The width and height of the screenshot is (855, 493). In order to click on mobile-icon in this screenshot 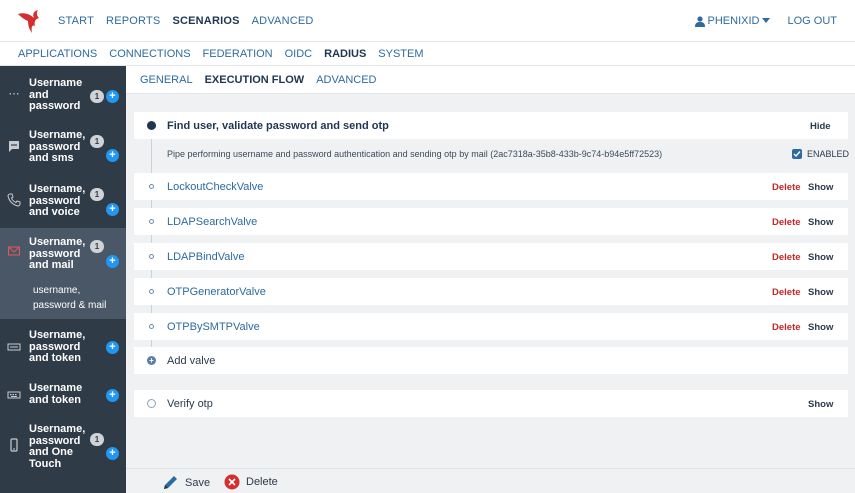, I will do `click(14, 445)`.